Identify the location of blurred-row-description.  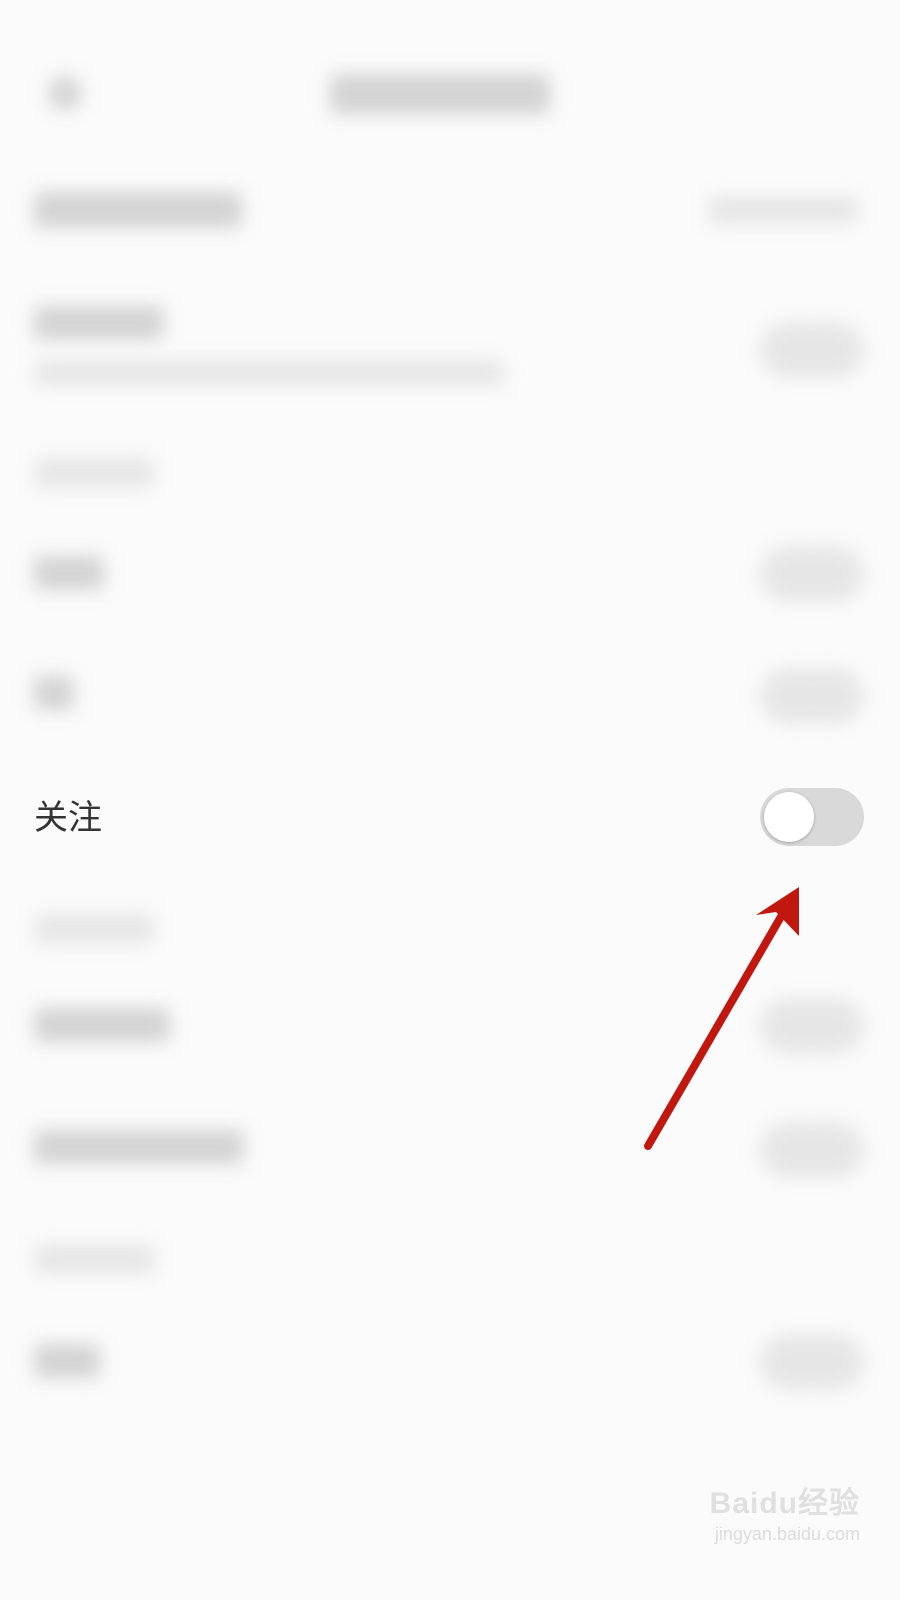
(269, 373).